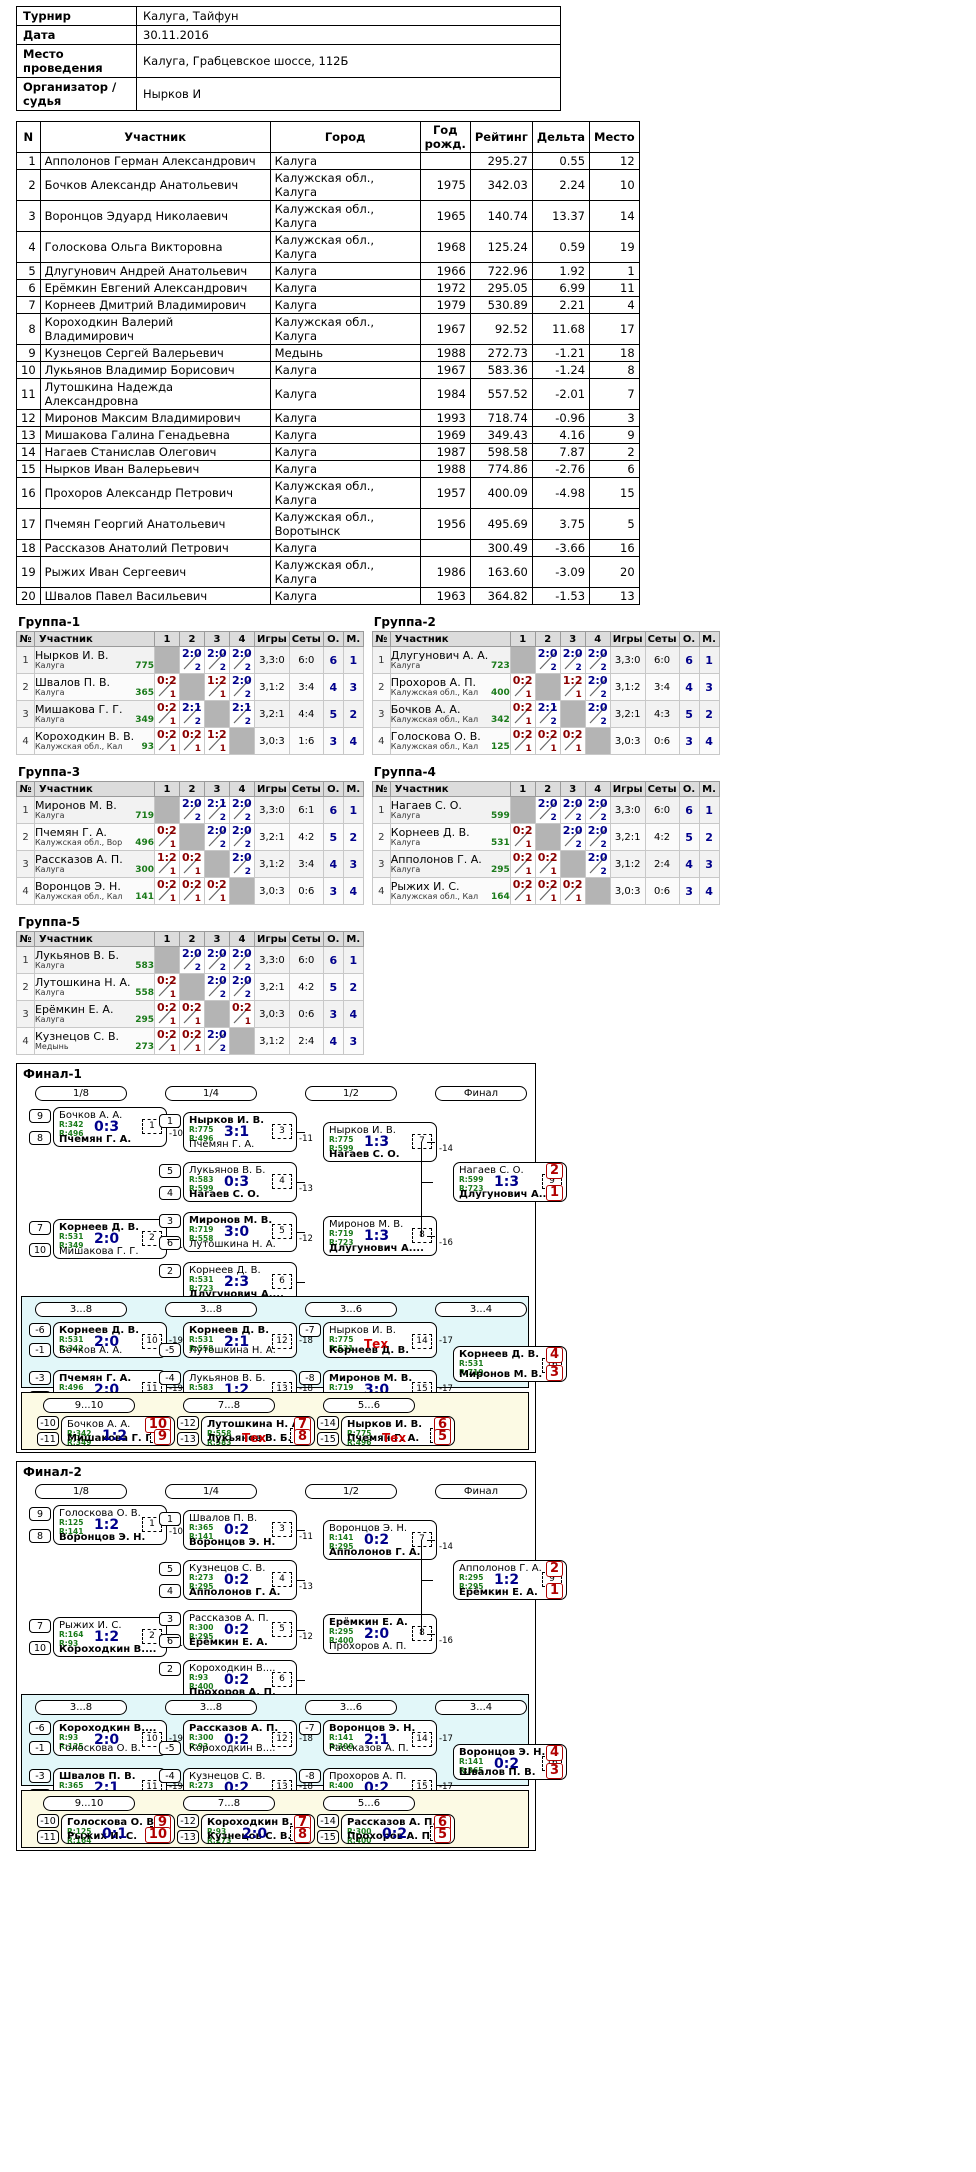 This screenshot has width=976, height=2172. What do you see at coordinates (288, 35) in the screenshot?
I see `info-row: Дата 30.11.2016` at bounding box center [288, 35].